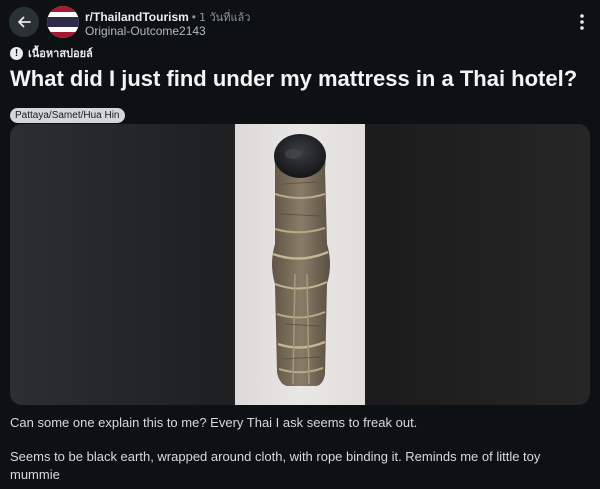 The width and height of the screenshot is (600, 489). I want to click on wrapped-figure-image, so click(301, 260).